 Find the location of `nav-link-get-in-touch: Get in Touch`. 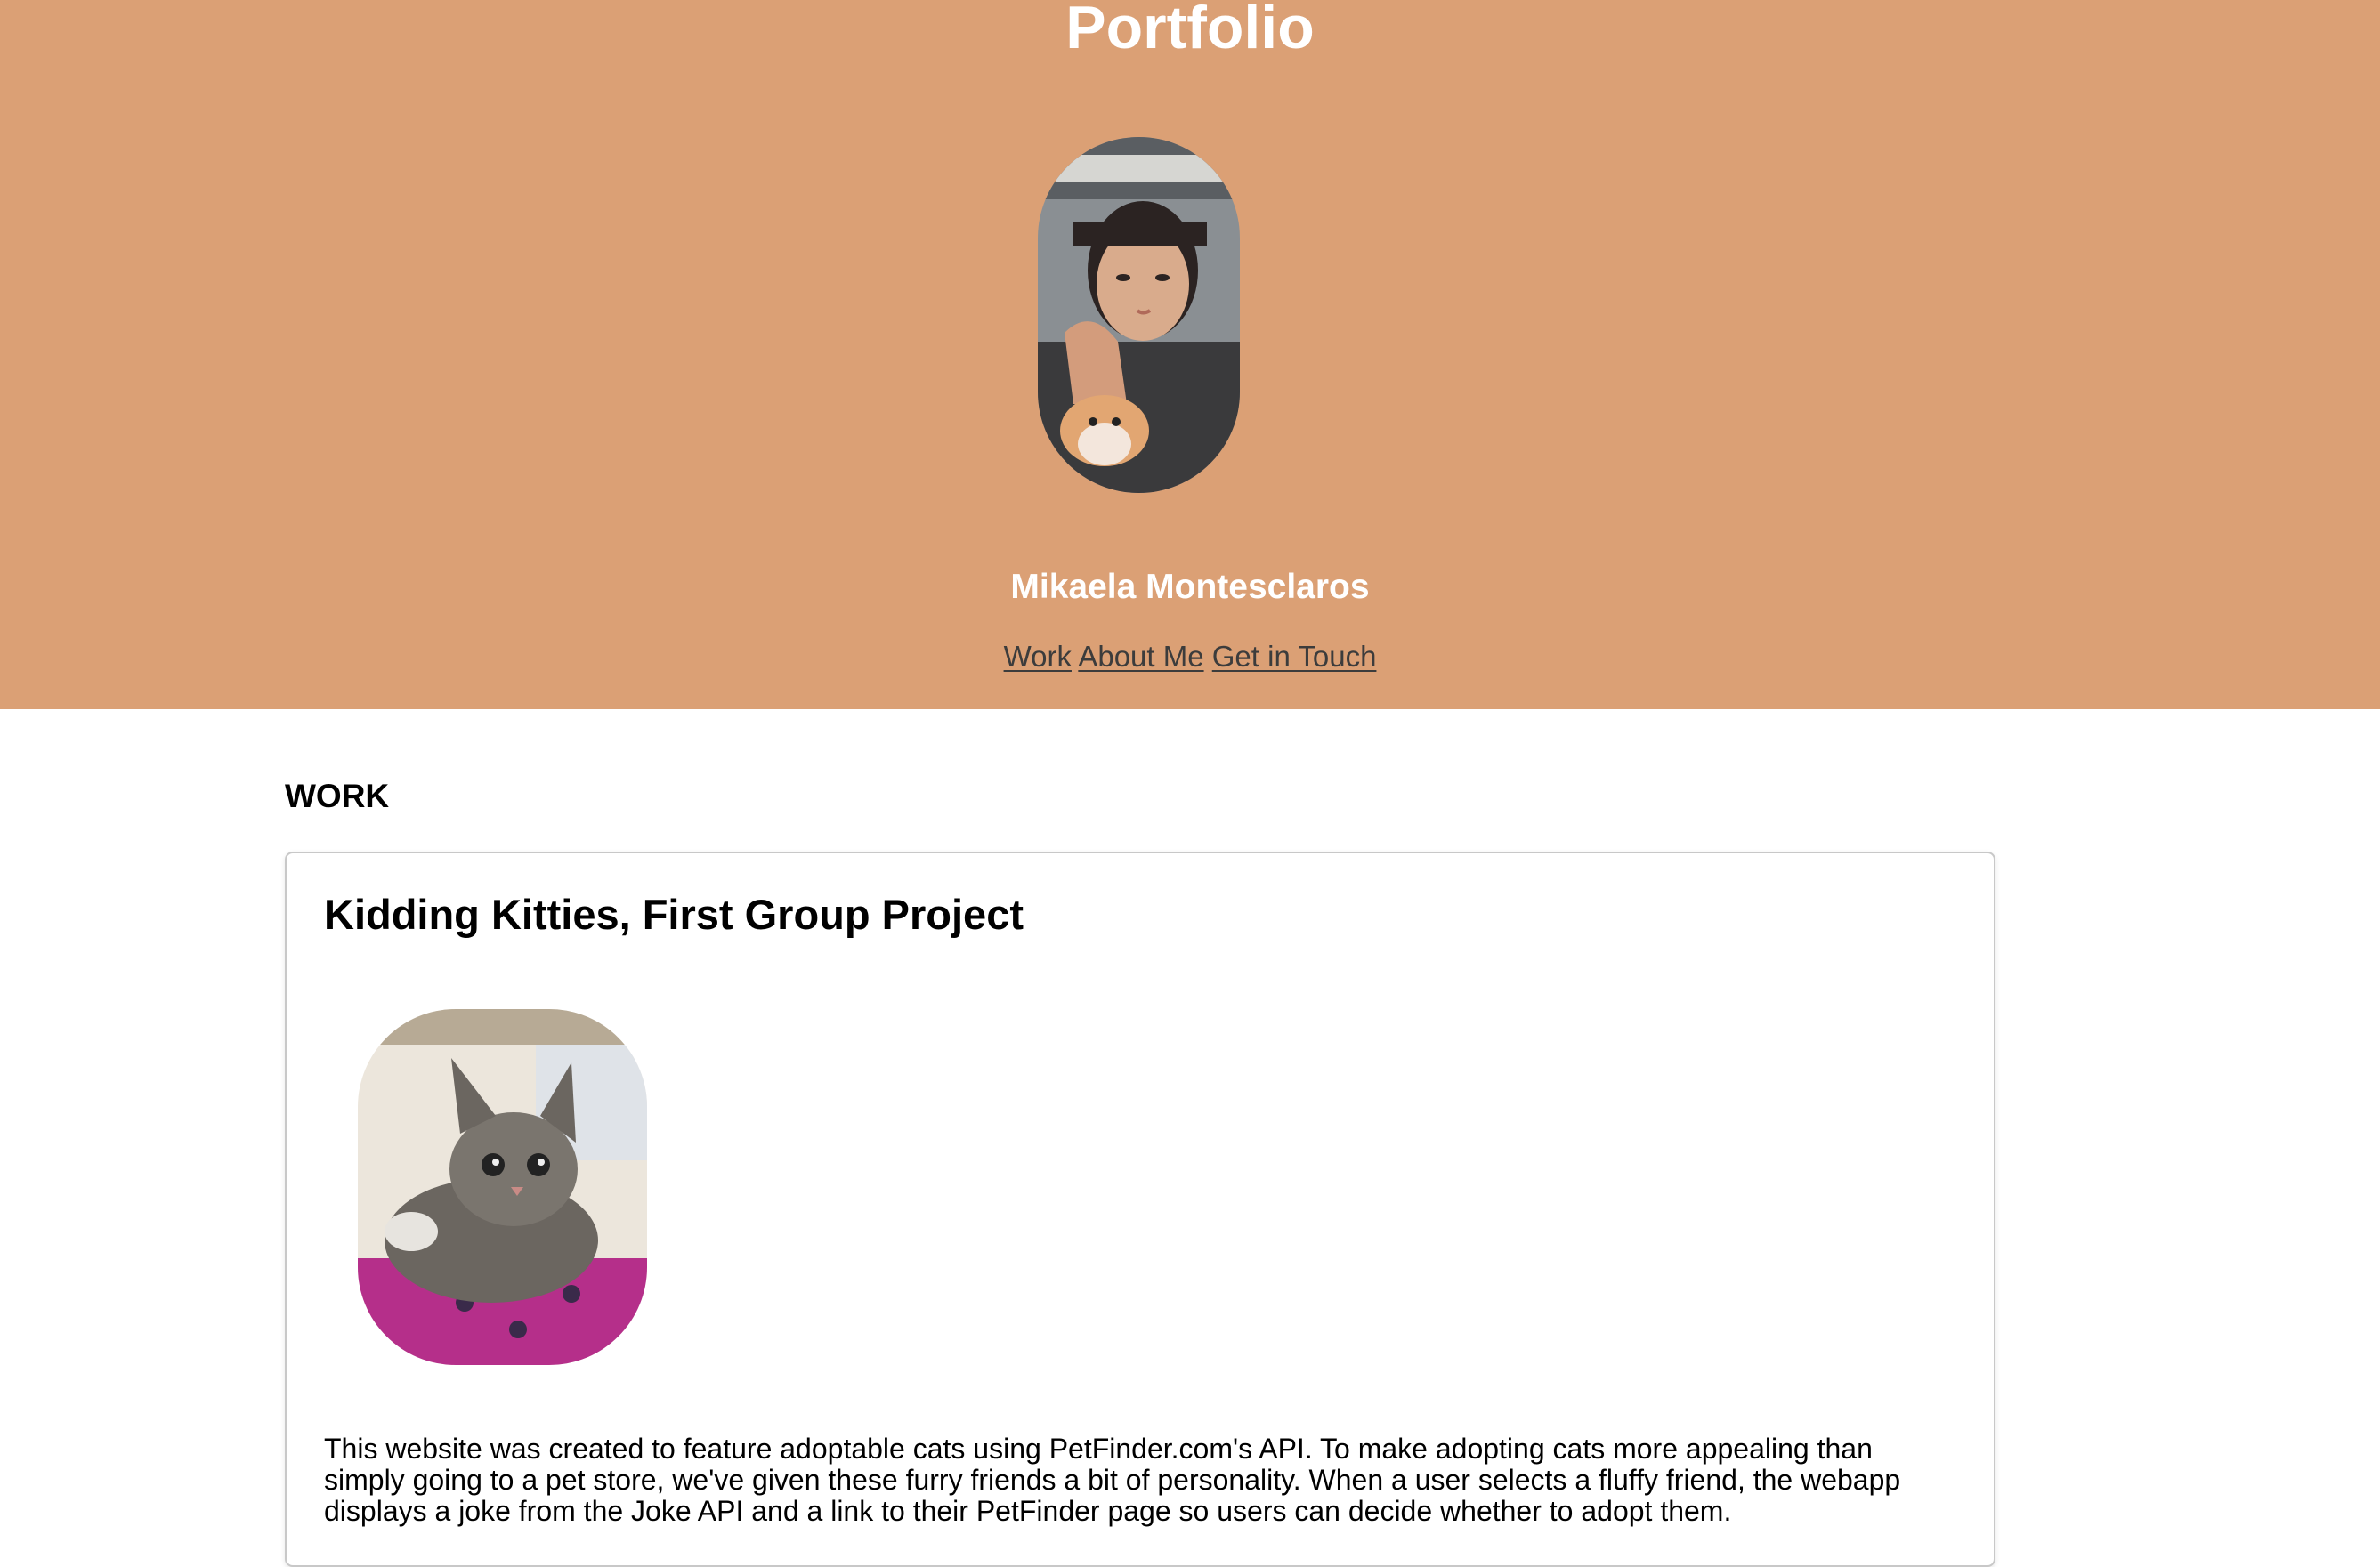

nav-link-get-in-touch: Get in Touch is located at coordinates (1295, 656).